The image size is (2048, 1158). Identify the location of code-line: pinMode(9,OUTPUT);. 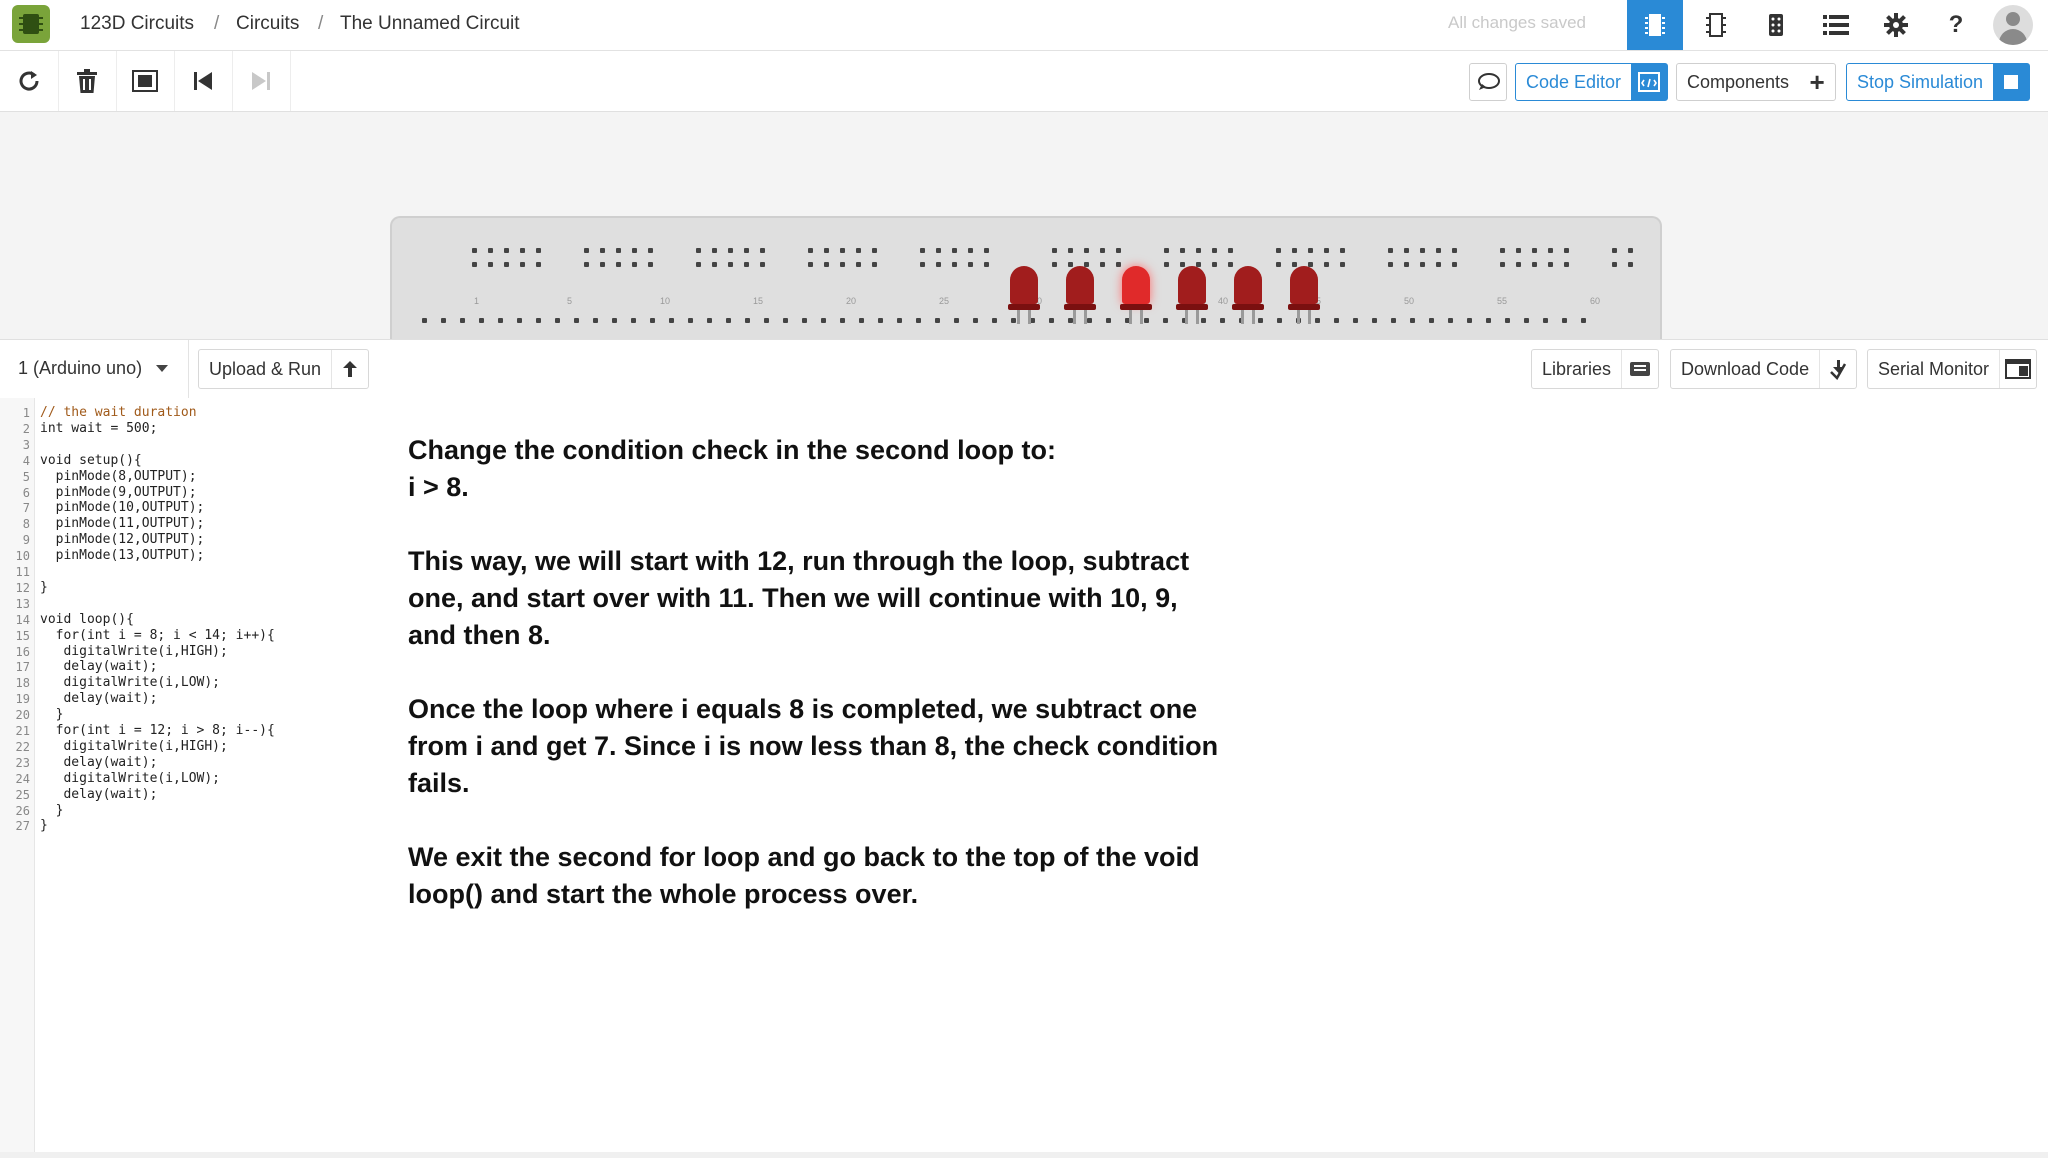
(118, 492).